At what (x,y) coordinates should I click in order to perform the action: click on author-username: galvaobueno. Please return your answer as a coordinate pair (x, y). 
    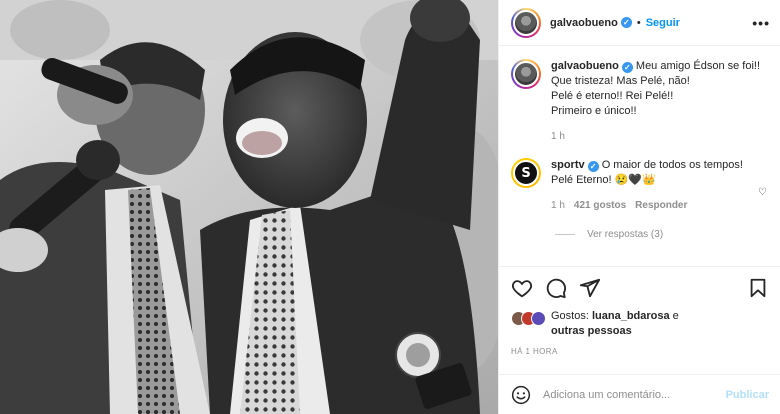
    Looking at the image, I should click on (584, 23).